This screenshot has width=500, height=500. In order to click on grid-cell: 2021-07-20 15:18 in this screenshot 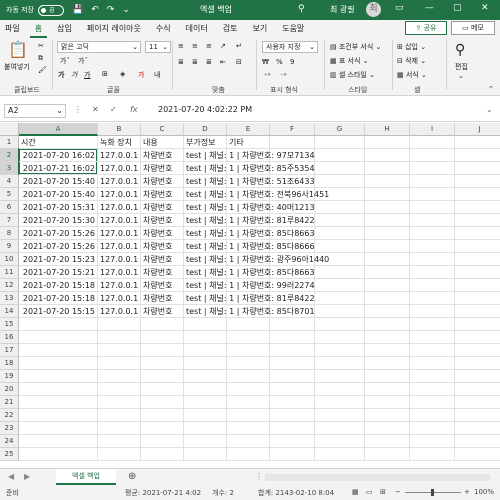, I will do `click(58, 285)`.